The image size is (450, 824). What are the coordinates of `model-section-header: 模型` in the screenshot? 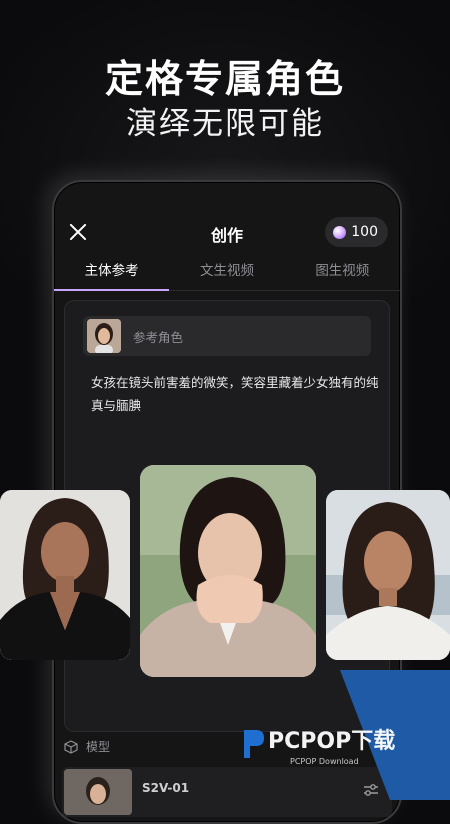 It's located at (87, 746).